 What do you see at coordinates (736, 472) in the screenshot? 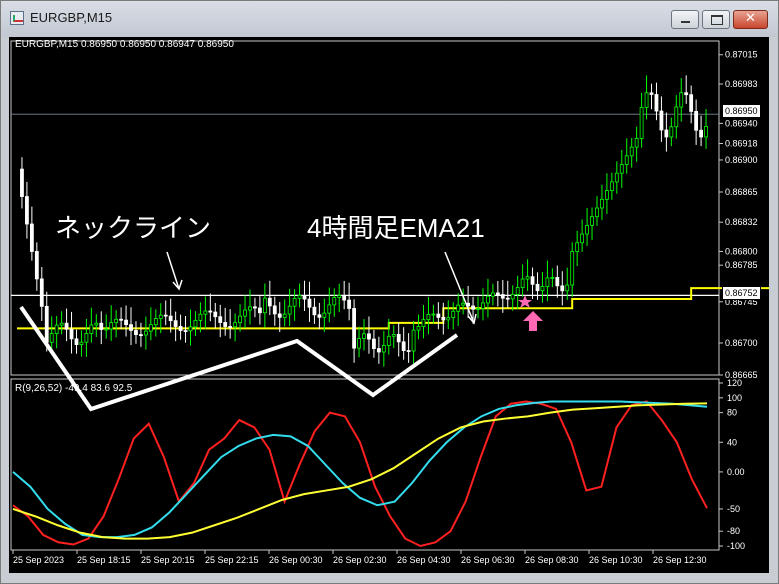
I see `osc-tick-label: 0.00` at bounding box center [736, 472].